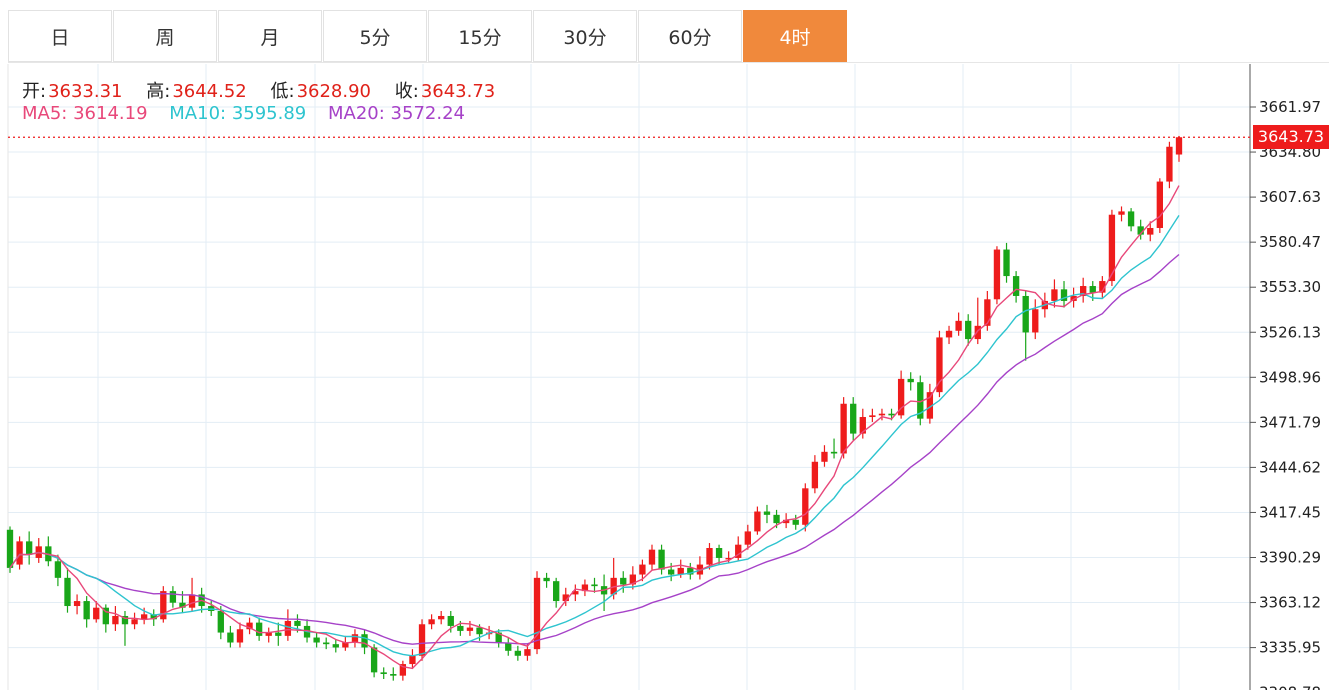 The image size is (1329, 690). I want to click on y-tick-label: 3363.12, so click(1290, 603).